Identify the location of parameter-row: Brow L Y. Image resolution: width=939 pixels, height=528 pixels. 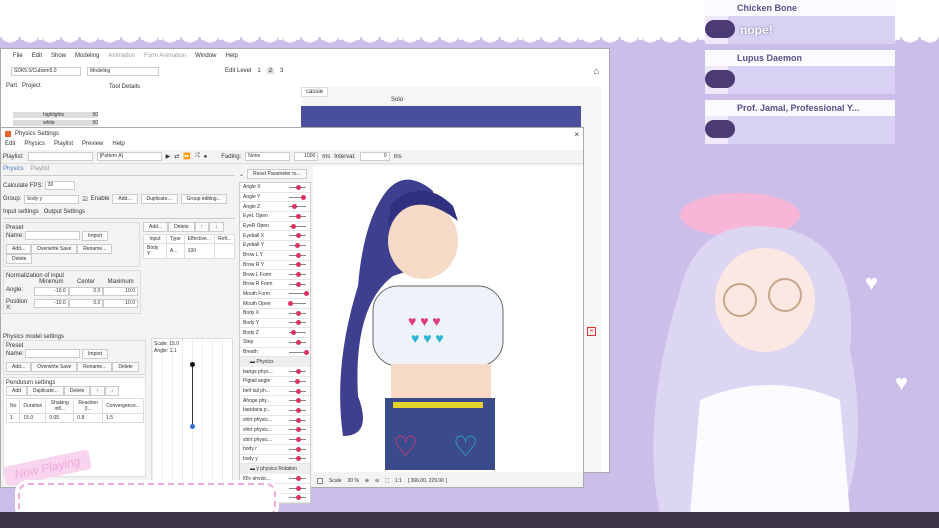
(275, 255).